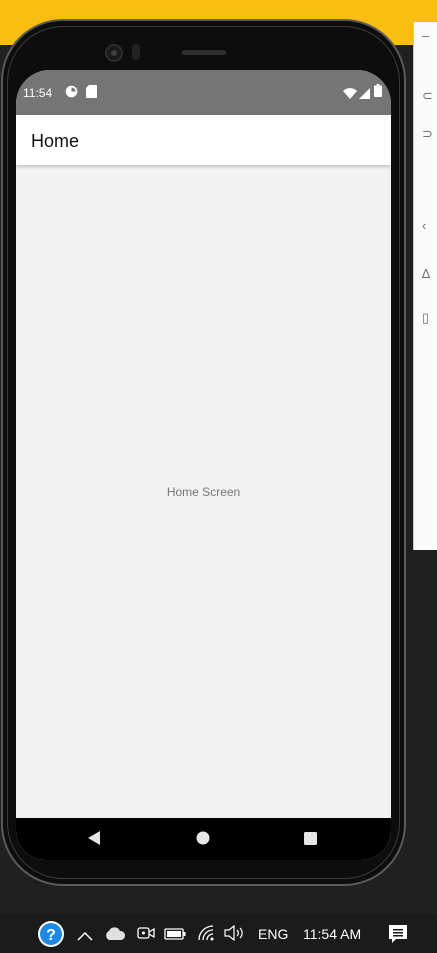 Image resolution: width=437 pixels, height=953 pixels. Describe the element at coordinates (427, 95) in the screenshot. I see `panel-icon-1: ⊂` at that location.